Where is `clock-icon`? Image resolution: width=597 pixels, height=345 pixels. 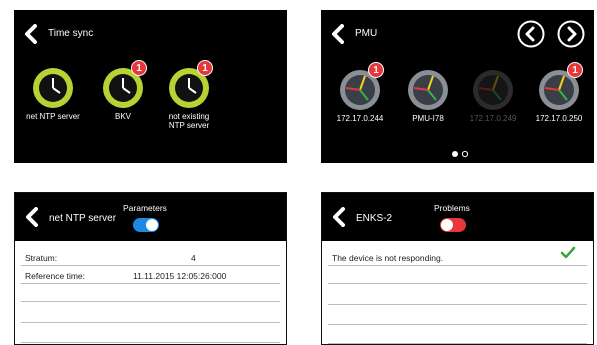
clock-icon is located at coordinates (53, 88).